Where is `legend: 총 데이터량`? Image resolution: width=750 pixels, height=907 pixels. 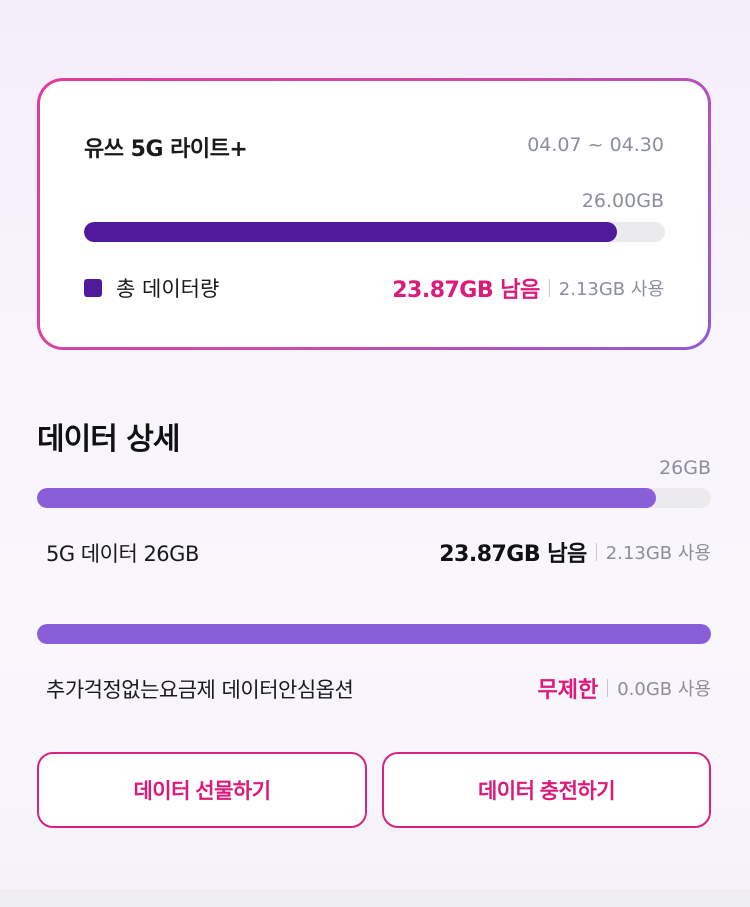 legend: 총 데이터량 is located at coordinates (151, 288).